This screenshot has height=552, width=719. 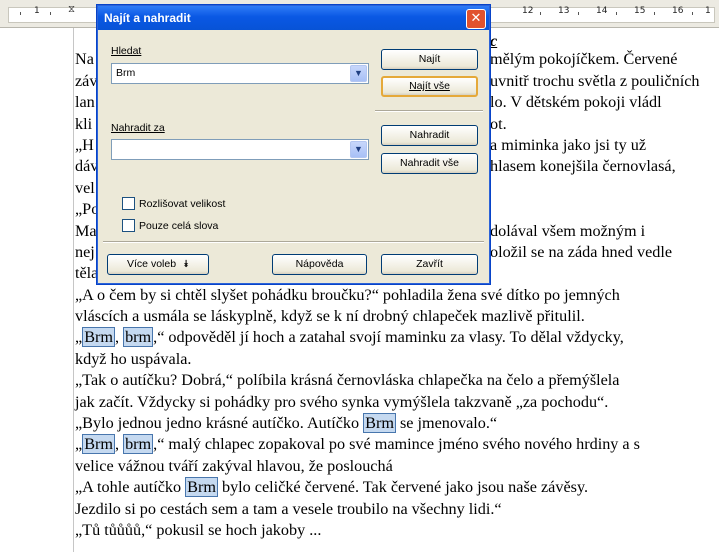 I want to click on doc-line: když ho uspávala., so click(x=397, y=359).